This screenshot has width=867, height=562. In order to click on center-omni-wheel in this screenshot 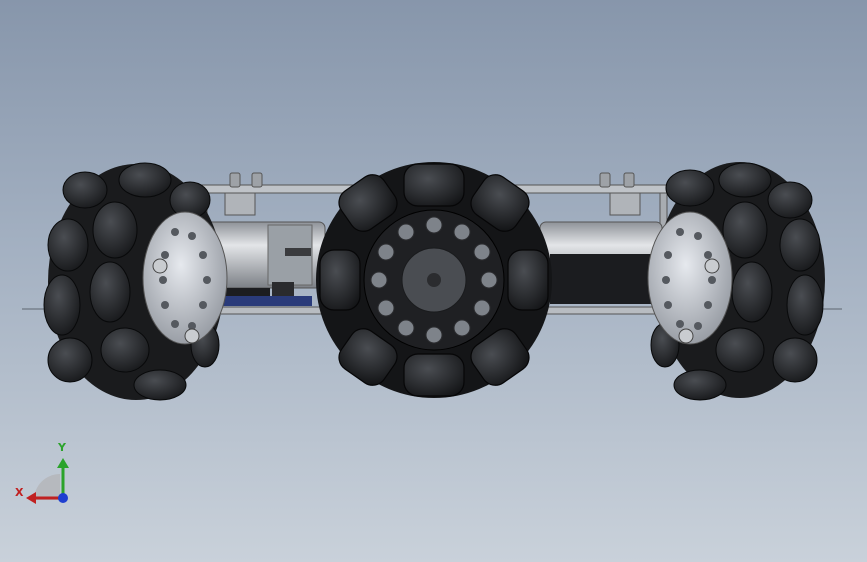, I will do `click(434, 280)`.